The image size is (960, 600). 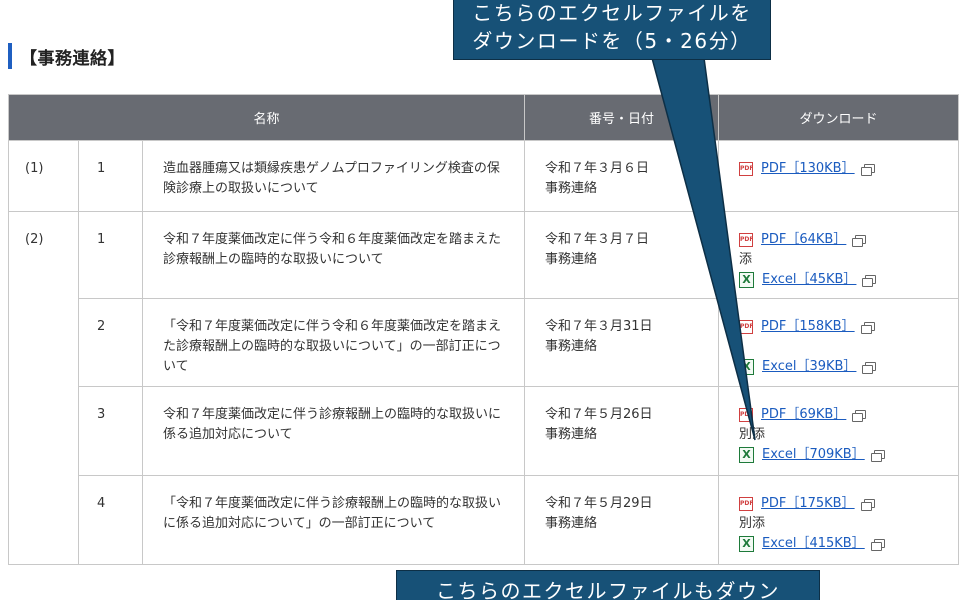 I want to click on callout-pointer-arrow, so click(x=703, y=249).